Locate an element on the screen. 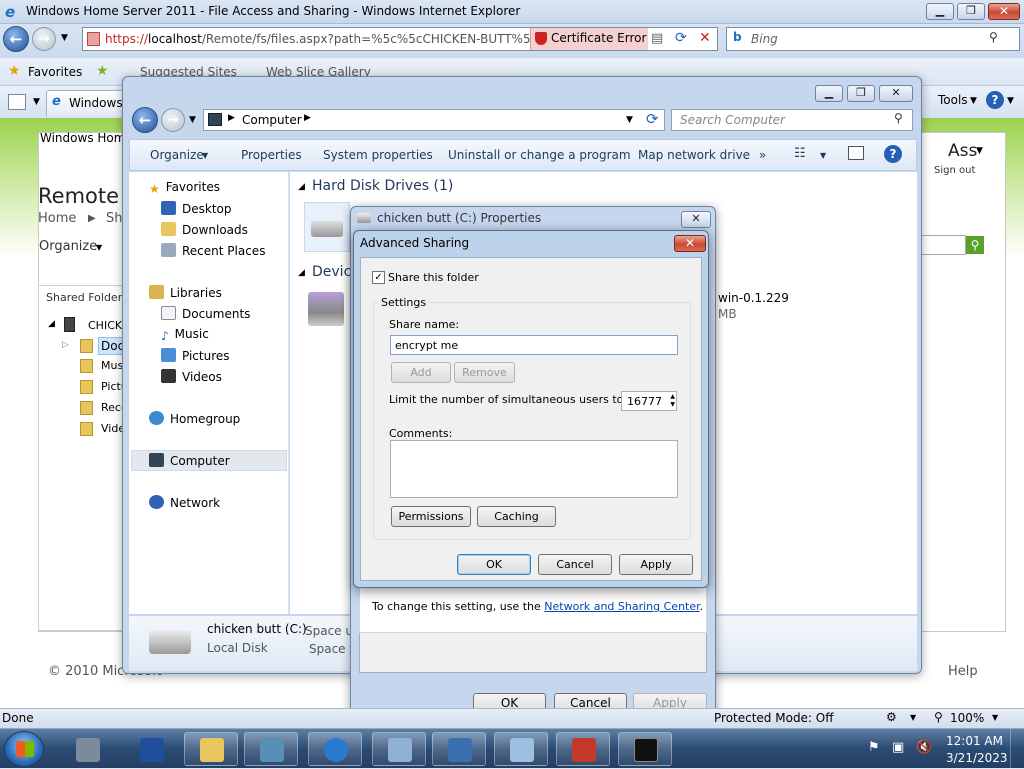 The height and width of the screenshot is (769, 1024). properties-button: Properties is located at coordinates (271, 155).